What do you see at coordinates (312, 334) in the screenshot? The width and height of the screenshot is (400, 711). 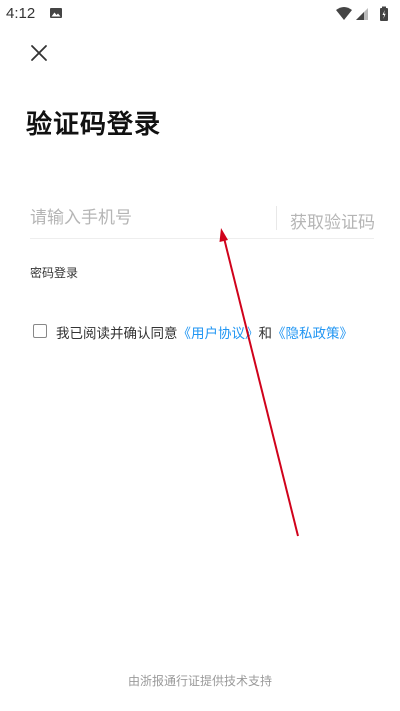 I see `privacy-policy-link: 《隐私政策》` at bounding box center [312, 334].